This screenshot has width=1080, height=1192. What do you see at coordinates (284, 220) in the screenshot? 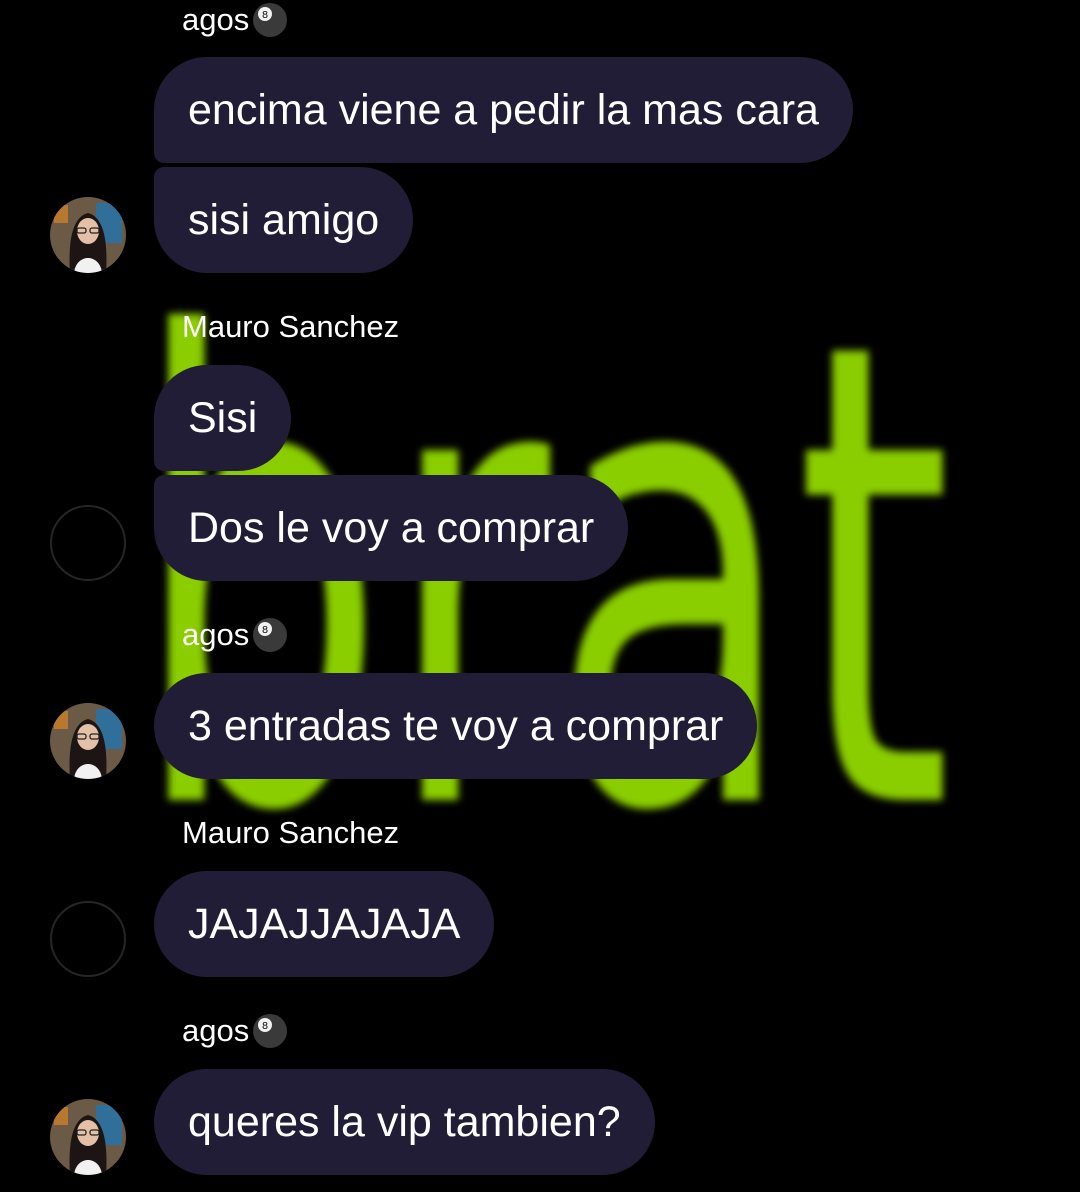
I see `message-bubble: sisi amigo` at bounding box center [284, 220].